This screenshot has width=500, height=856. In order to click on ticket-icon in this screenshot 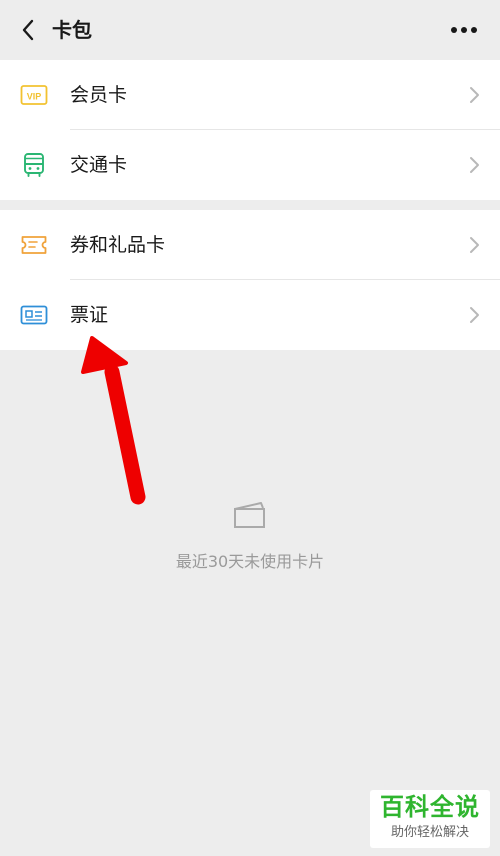, I will do `click(34, 245)`.